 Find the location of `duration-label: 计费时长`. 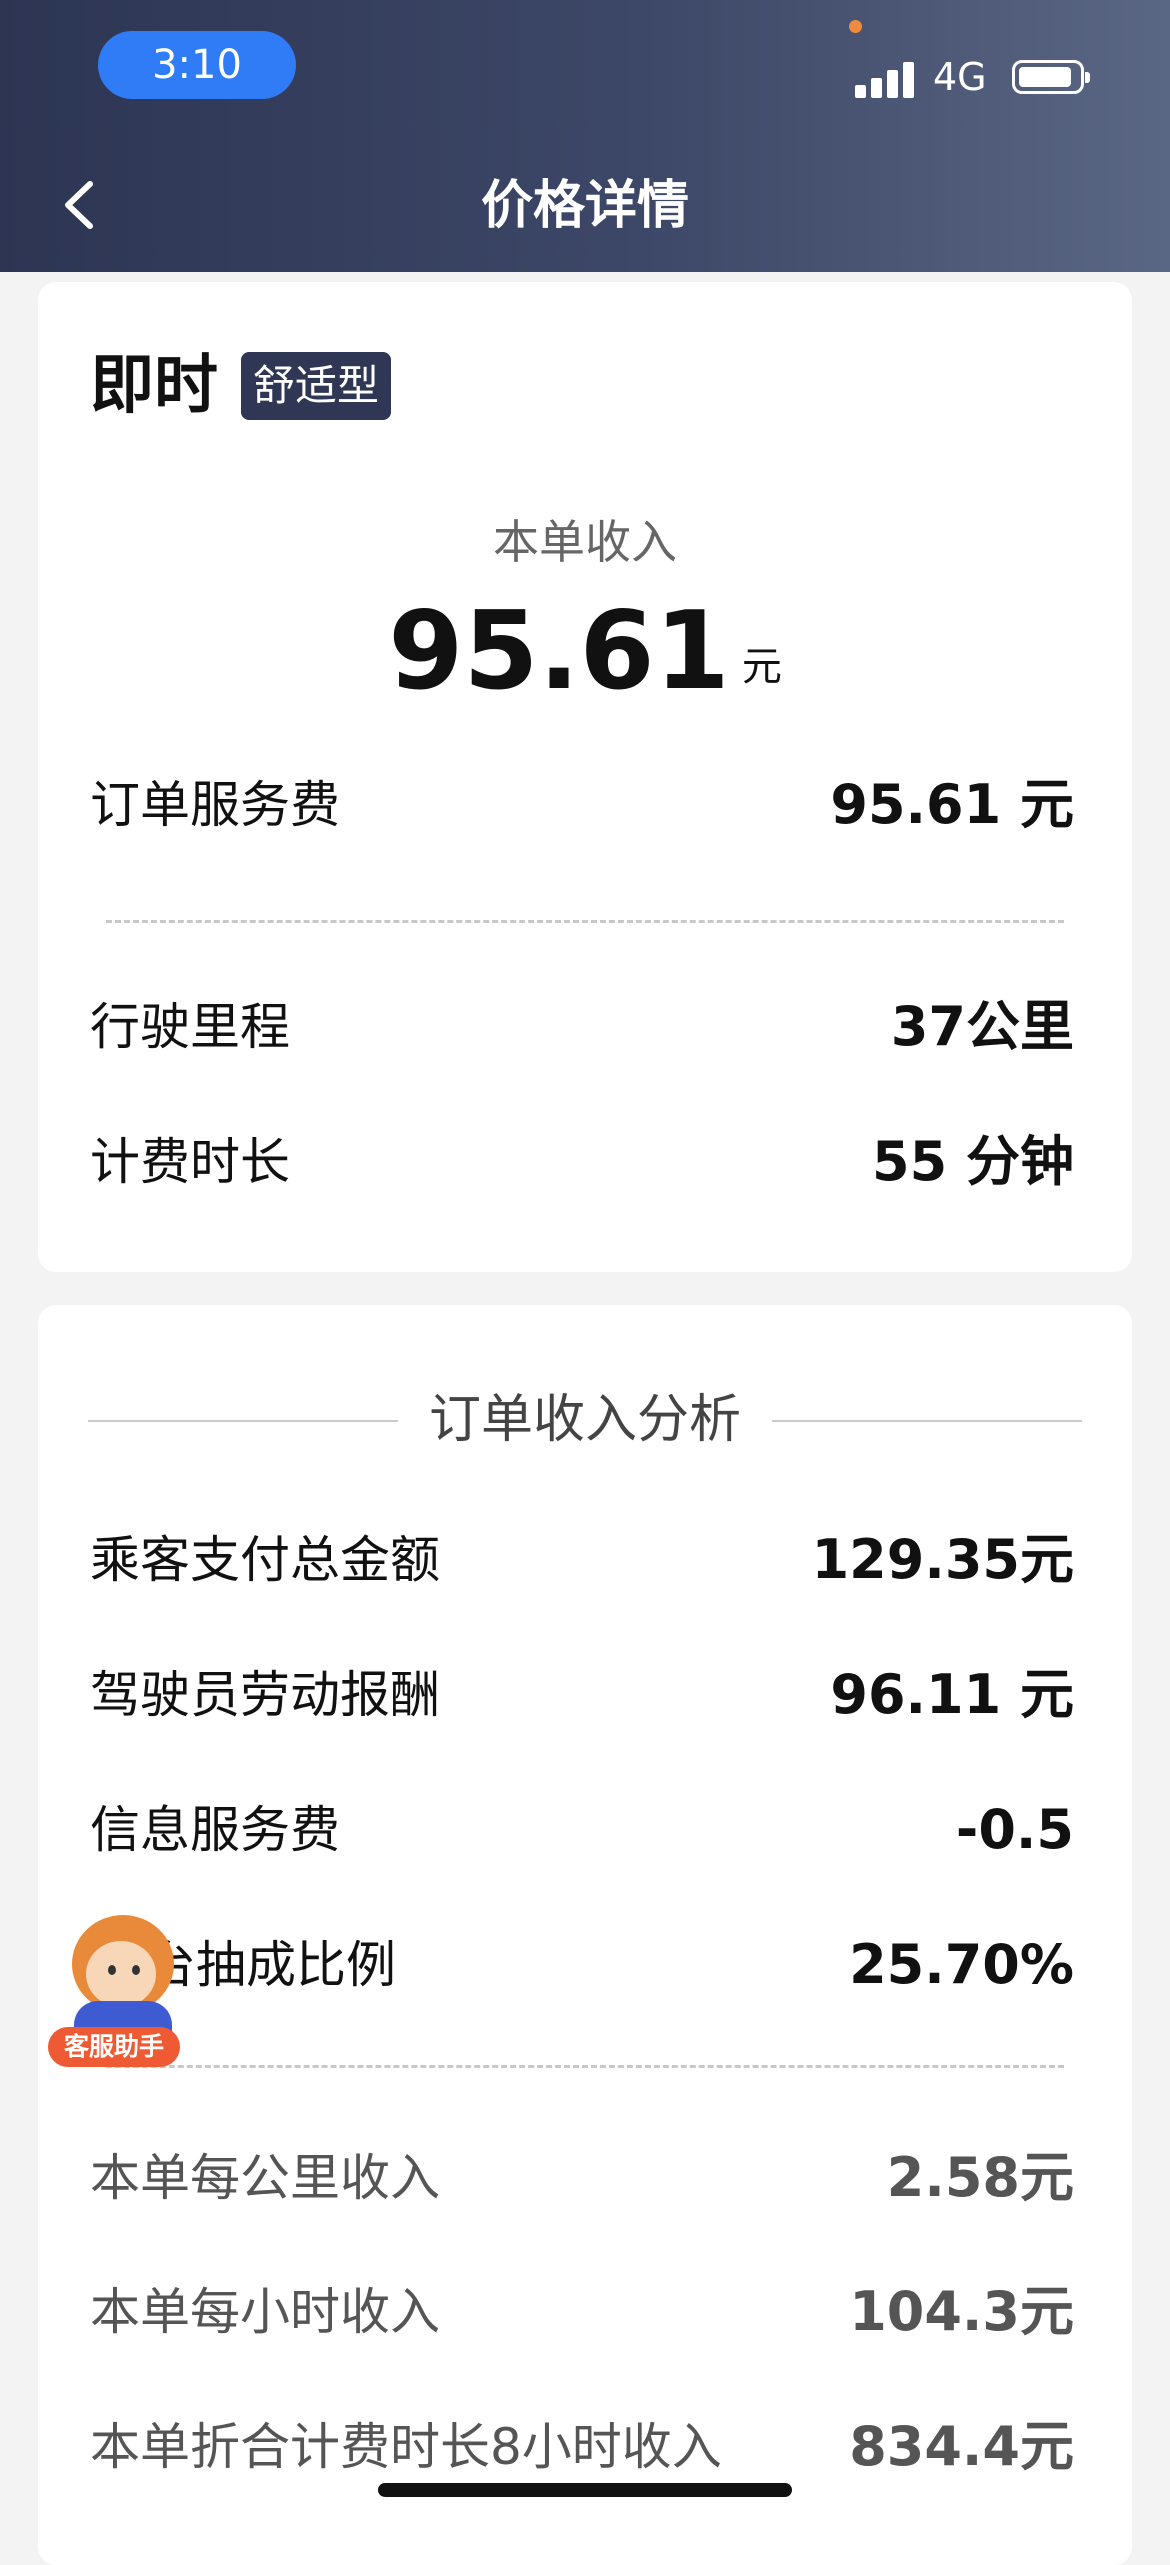

duration-label: 计费时长 is located at coordinates (190, 1162).